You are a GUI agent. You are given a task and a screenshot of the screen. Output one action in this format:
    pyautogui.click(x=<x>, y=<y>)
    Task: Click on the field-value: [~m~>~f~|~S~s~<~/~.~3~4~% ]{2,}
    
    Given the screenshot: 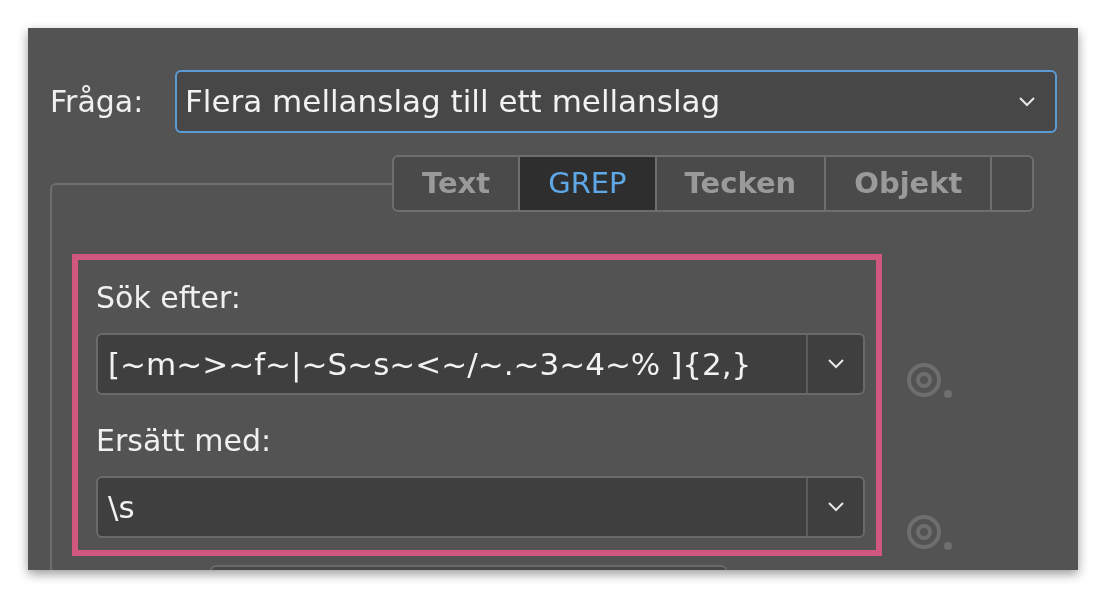 What is the action you would take?
    pyautogui.click(x=430, y=364)
    